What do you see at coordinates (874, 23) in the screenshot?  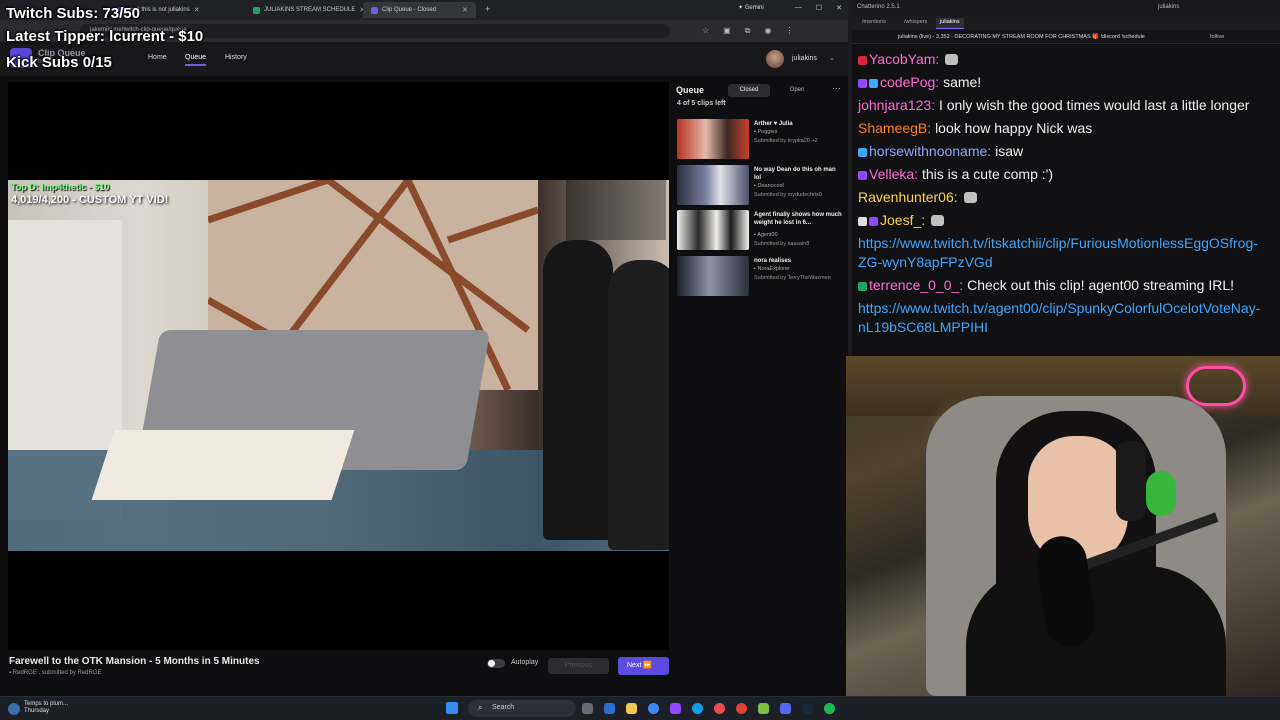 I see `tab-mentions: /mentions` at bounding box center [874, 23].